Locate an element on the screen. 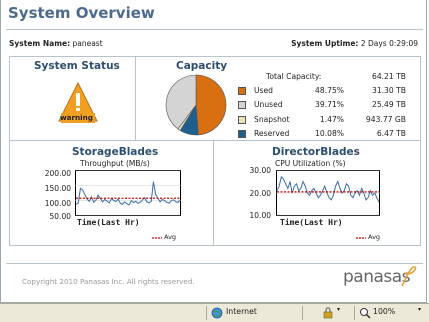 The image size is (429, 322). pie-slice-used is located at coordinates (211, 105).